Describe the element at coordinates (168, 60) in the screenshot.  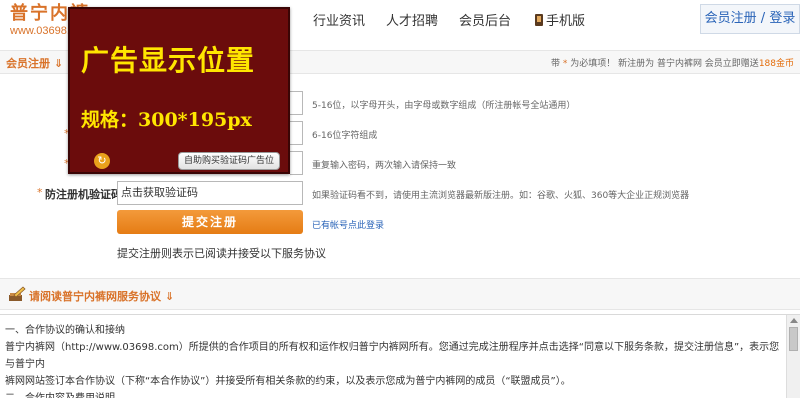
I see `ad-headline: 广告显示位置` at that location.